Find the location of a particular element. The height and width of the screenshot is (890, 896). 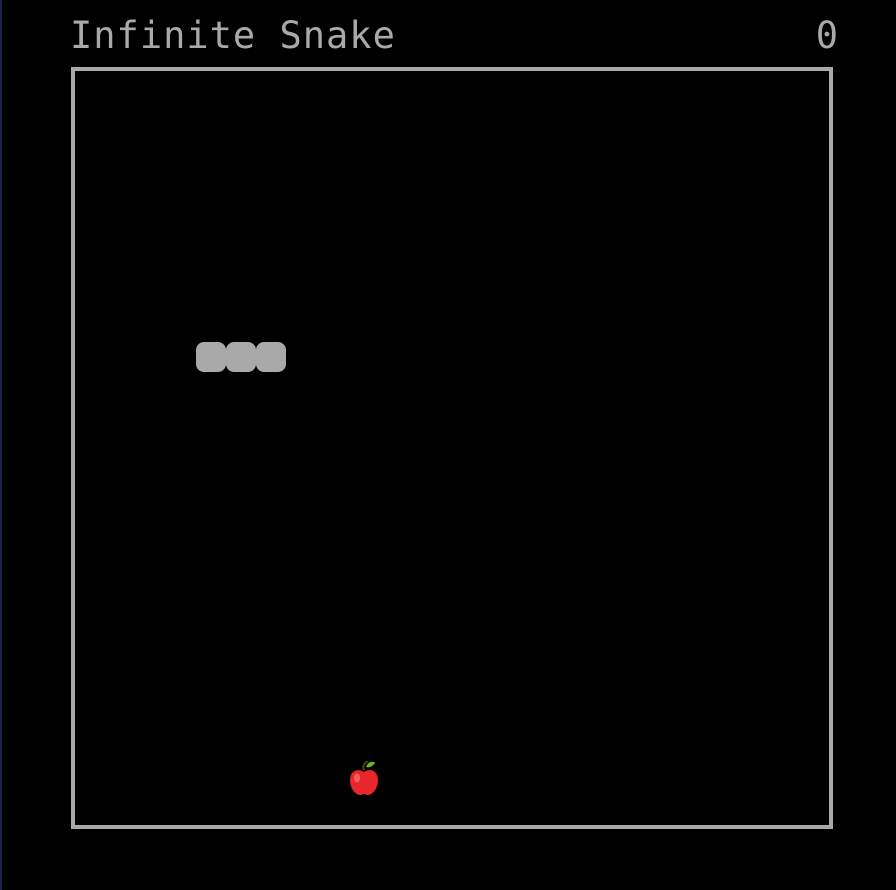

snake-segment-head is located at coordinates (271, 357).